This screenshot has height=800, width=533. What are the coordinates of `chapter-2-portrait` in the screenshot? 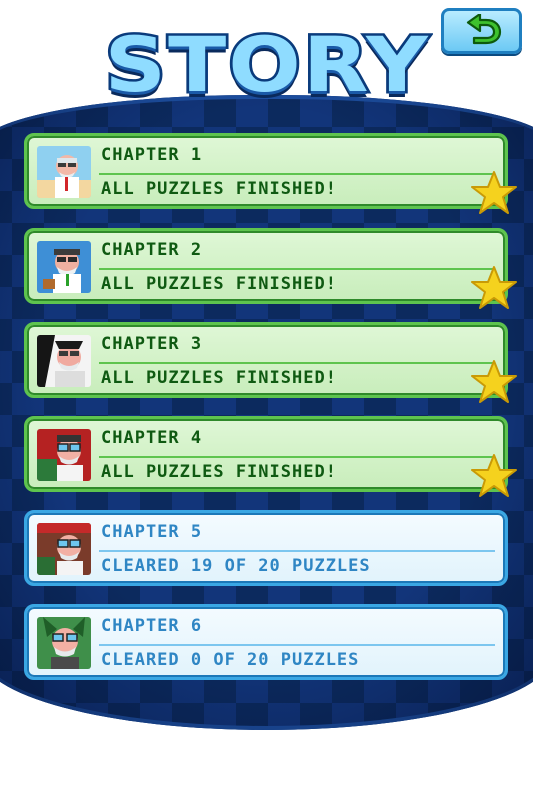 It's located at (64, 267).